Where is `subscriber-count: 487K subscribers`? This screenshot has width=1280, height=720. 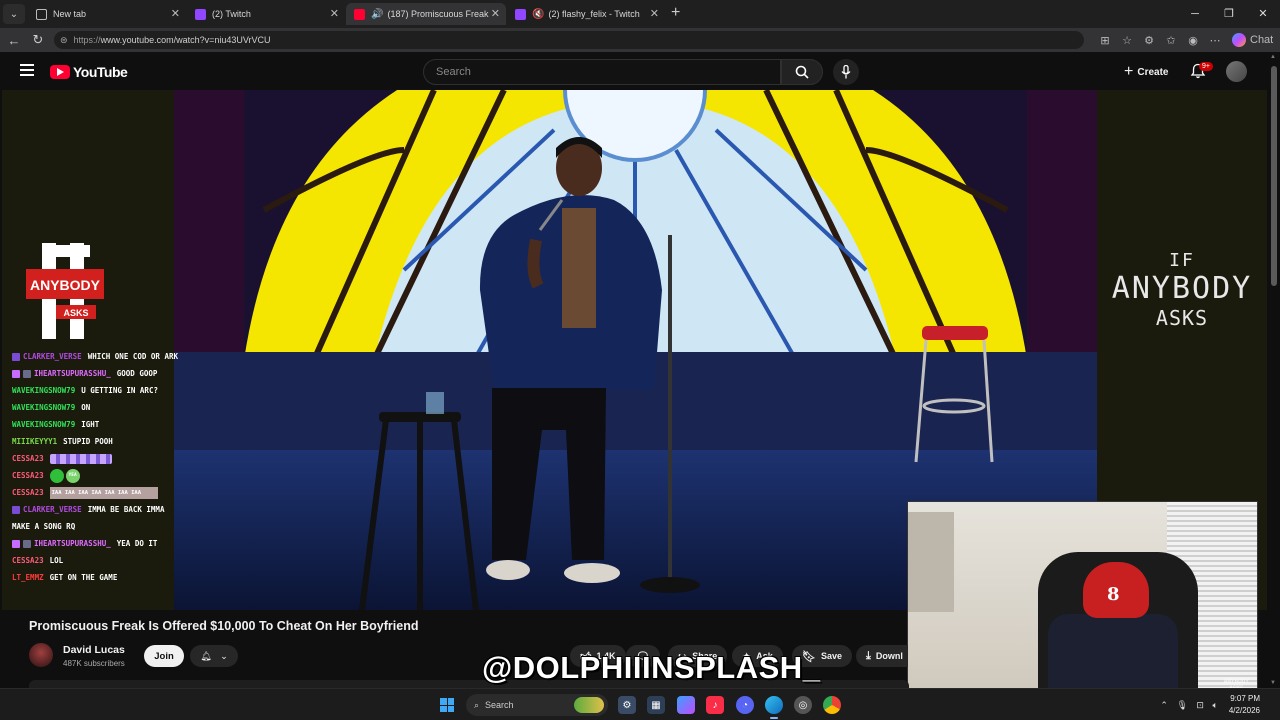 subscriber-count: 487K subscribers is located at coordinates (94, 663).